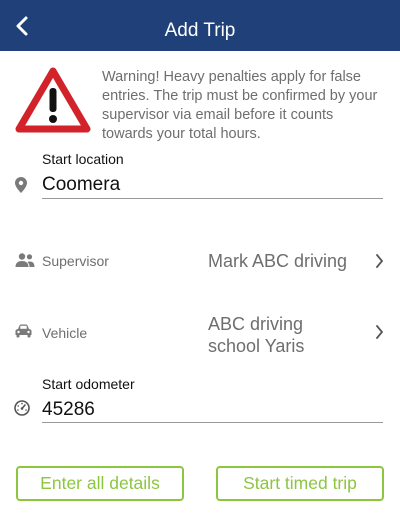 Image resolution: width=400 pixels, height=527 pixels. Describe the element at coordinates (212, 198) in the screenshot. I see `start-location-underline` at that location.